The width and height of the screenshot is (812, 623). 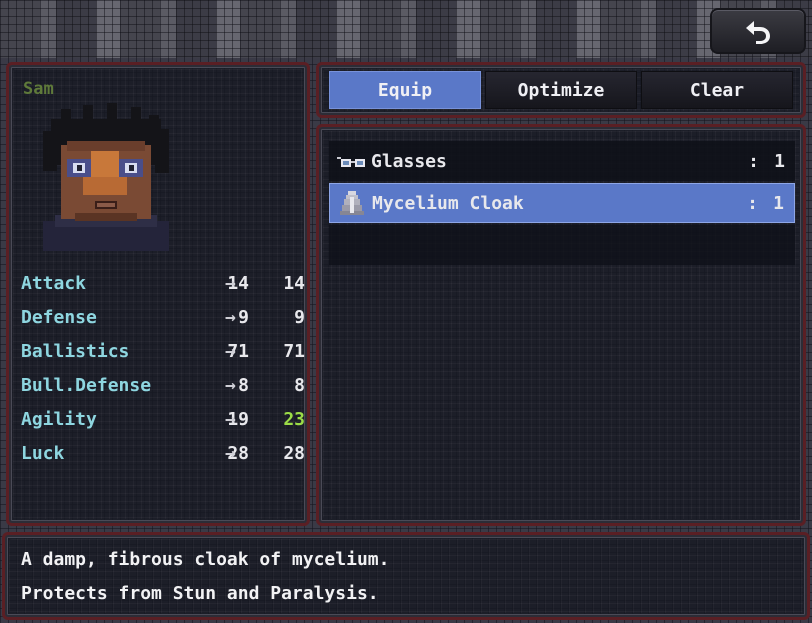 I want to click on list-item: Mycelium Cloak : 1, so click(x=562, y=203).